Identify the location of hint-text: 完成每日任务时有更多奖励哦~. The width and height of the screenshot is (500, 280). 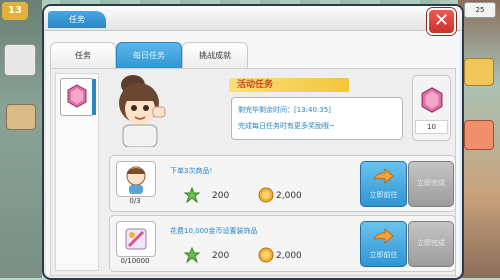
(286, 126).